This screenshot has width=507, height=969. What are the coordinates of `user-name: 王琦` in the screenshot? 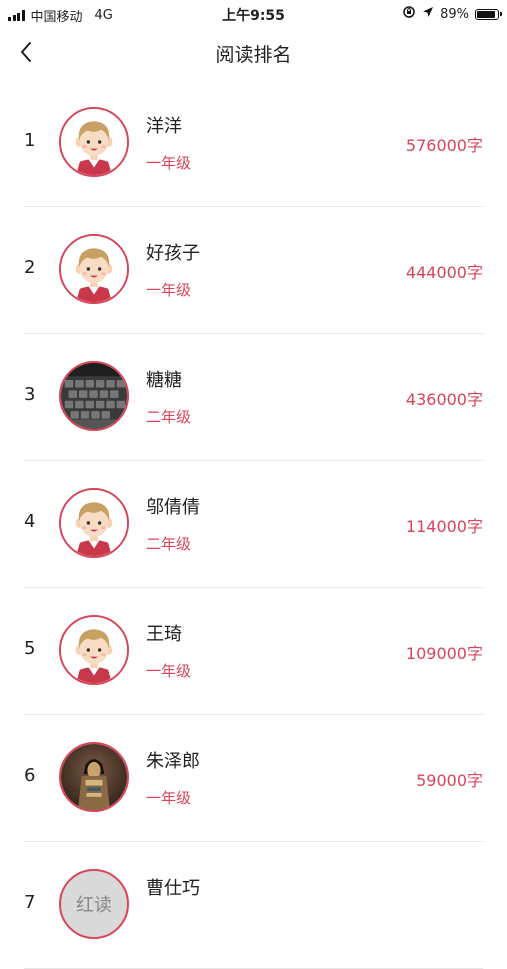 It's located at (164, 634).